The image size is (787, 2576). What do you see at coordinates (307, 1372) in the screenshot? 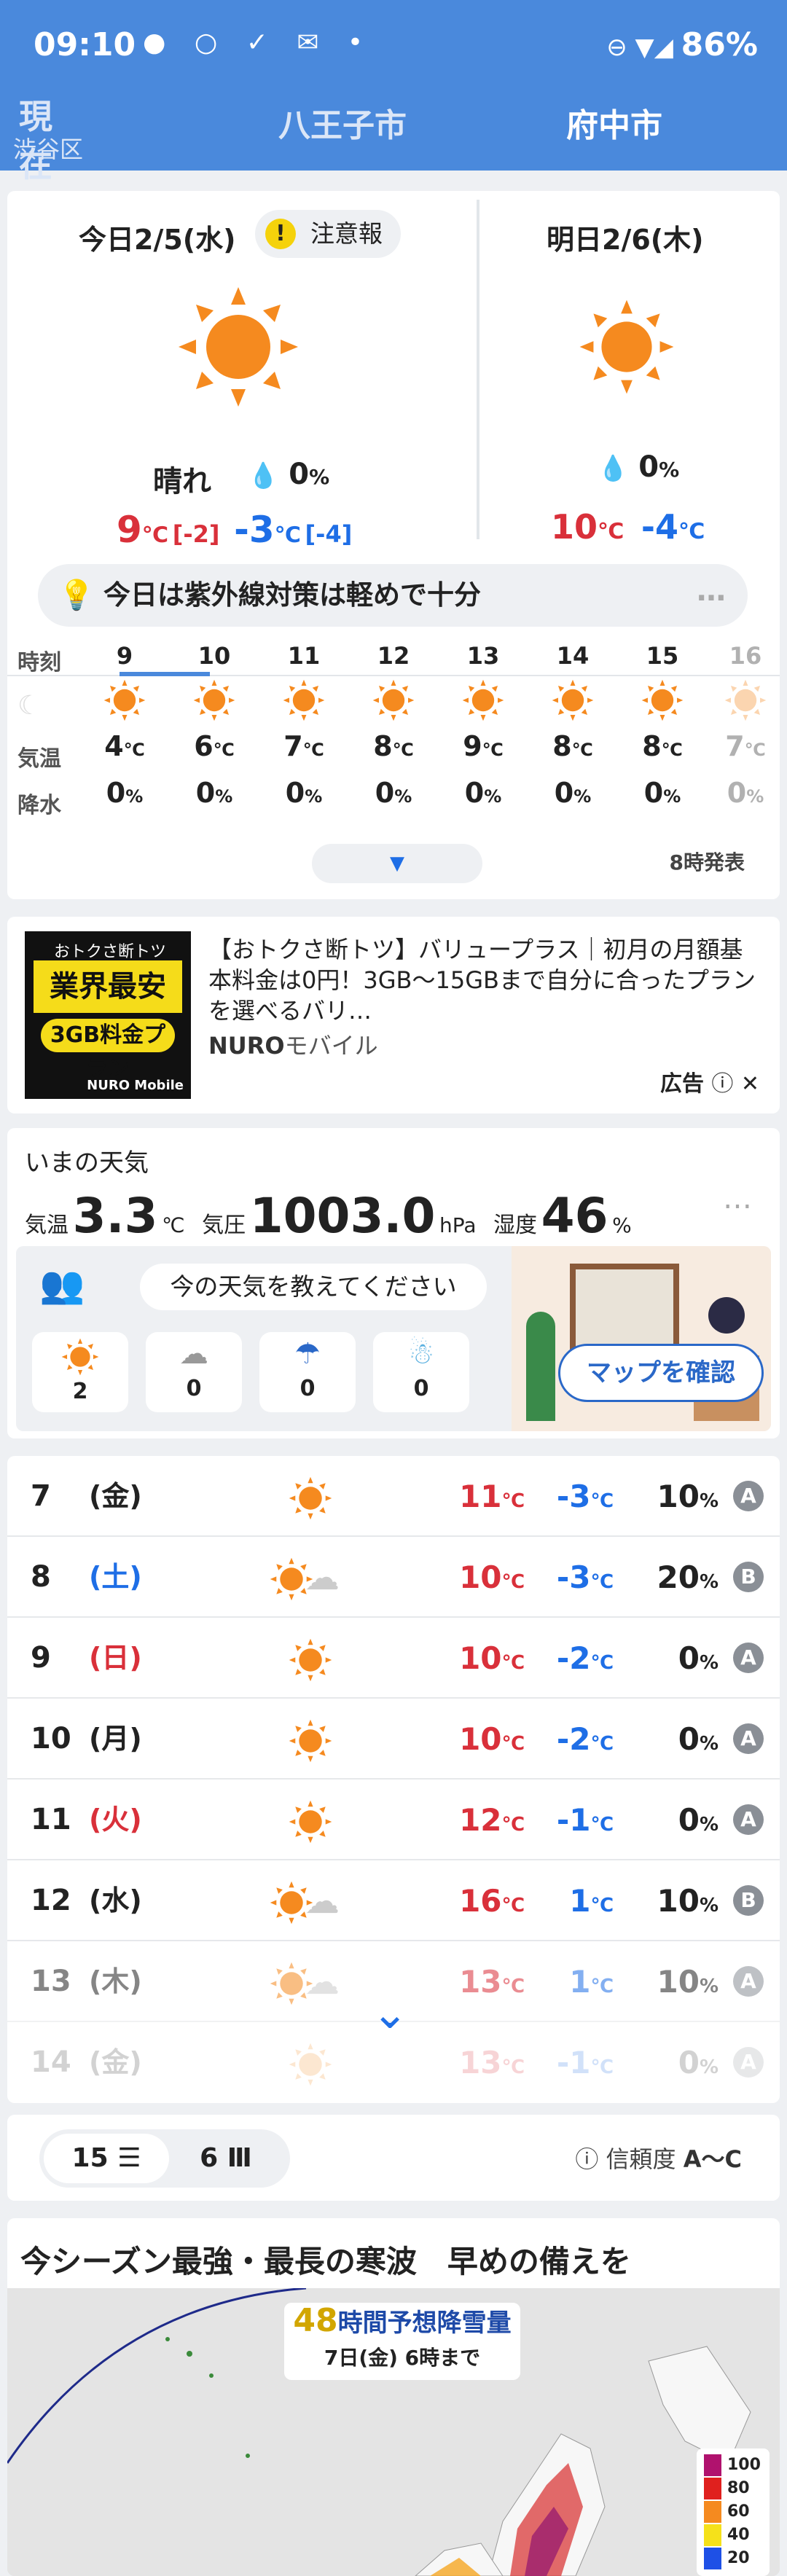
I see `report-rain-button: ☂ 0` at bounding box center [307, 1372].